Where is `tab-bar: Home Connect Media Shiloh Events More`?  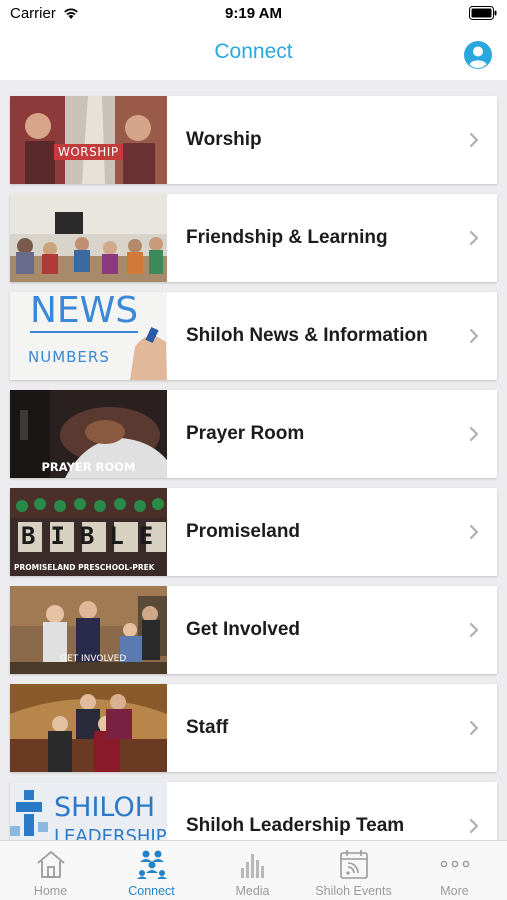
tab-bar: Home Connect Media Shiloh Events More is located at coordinates (253, 870).